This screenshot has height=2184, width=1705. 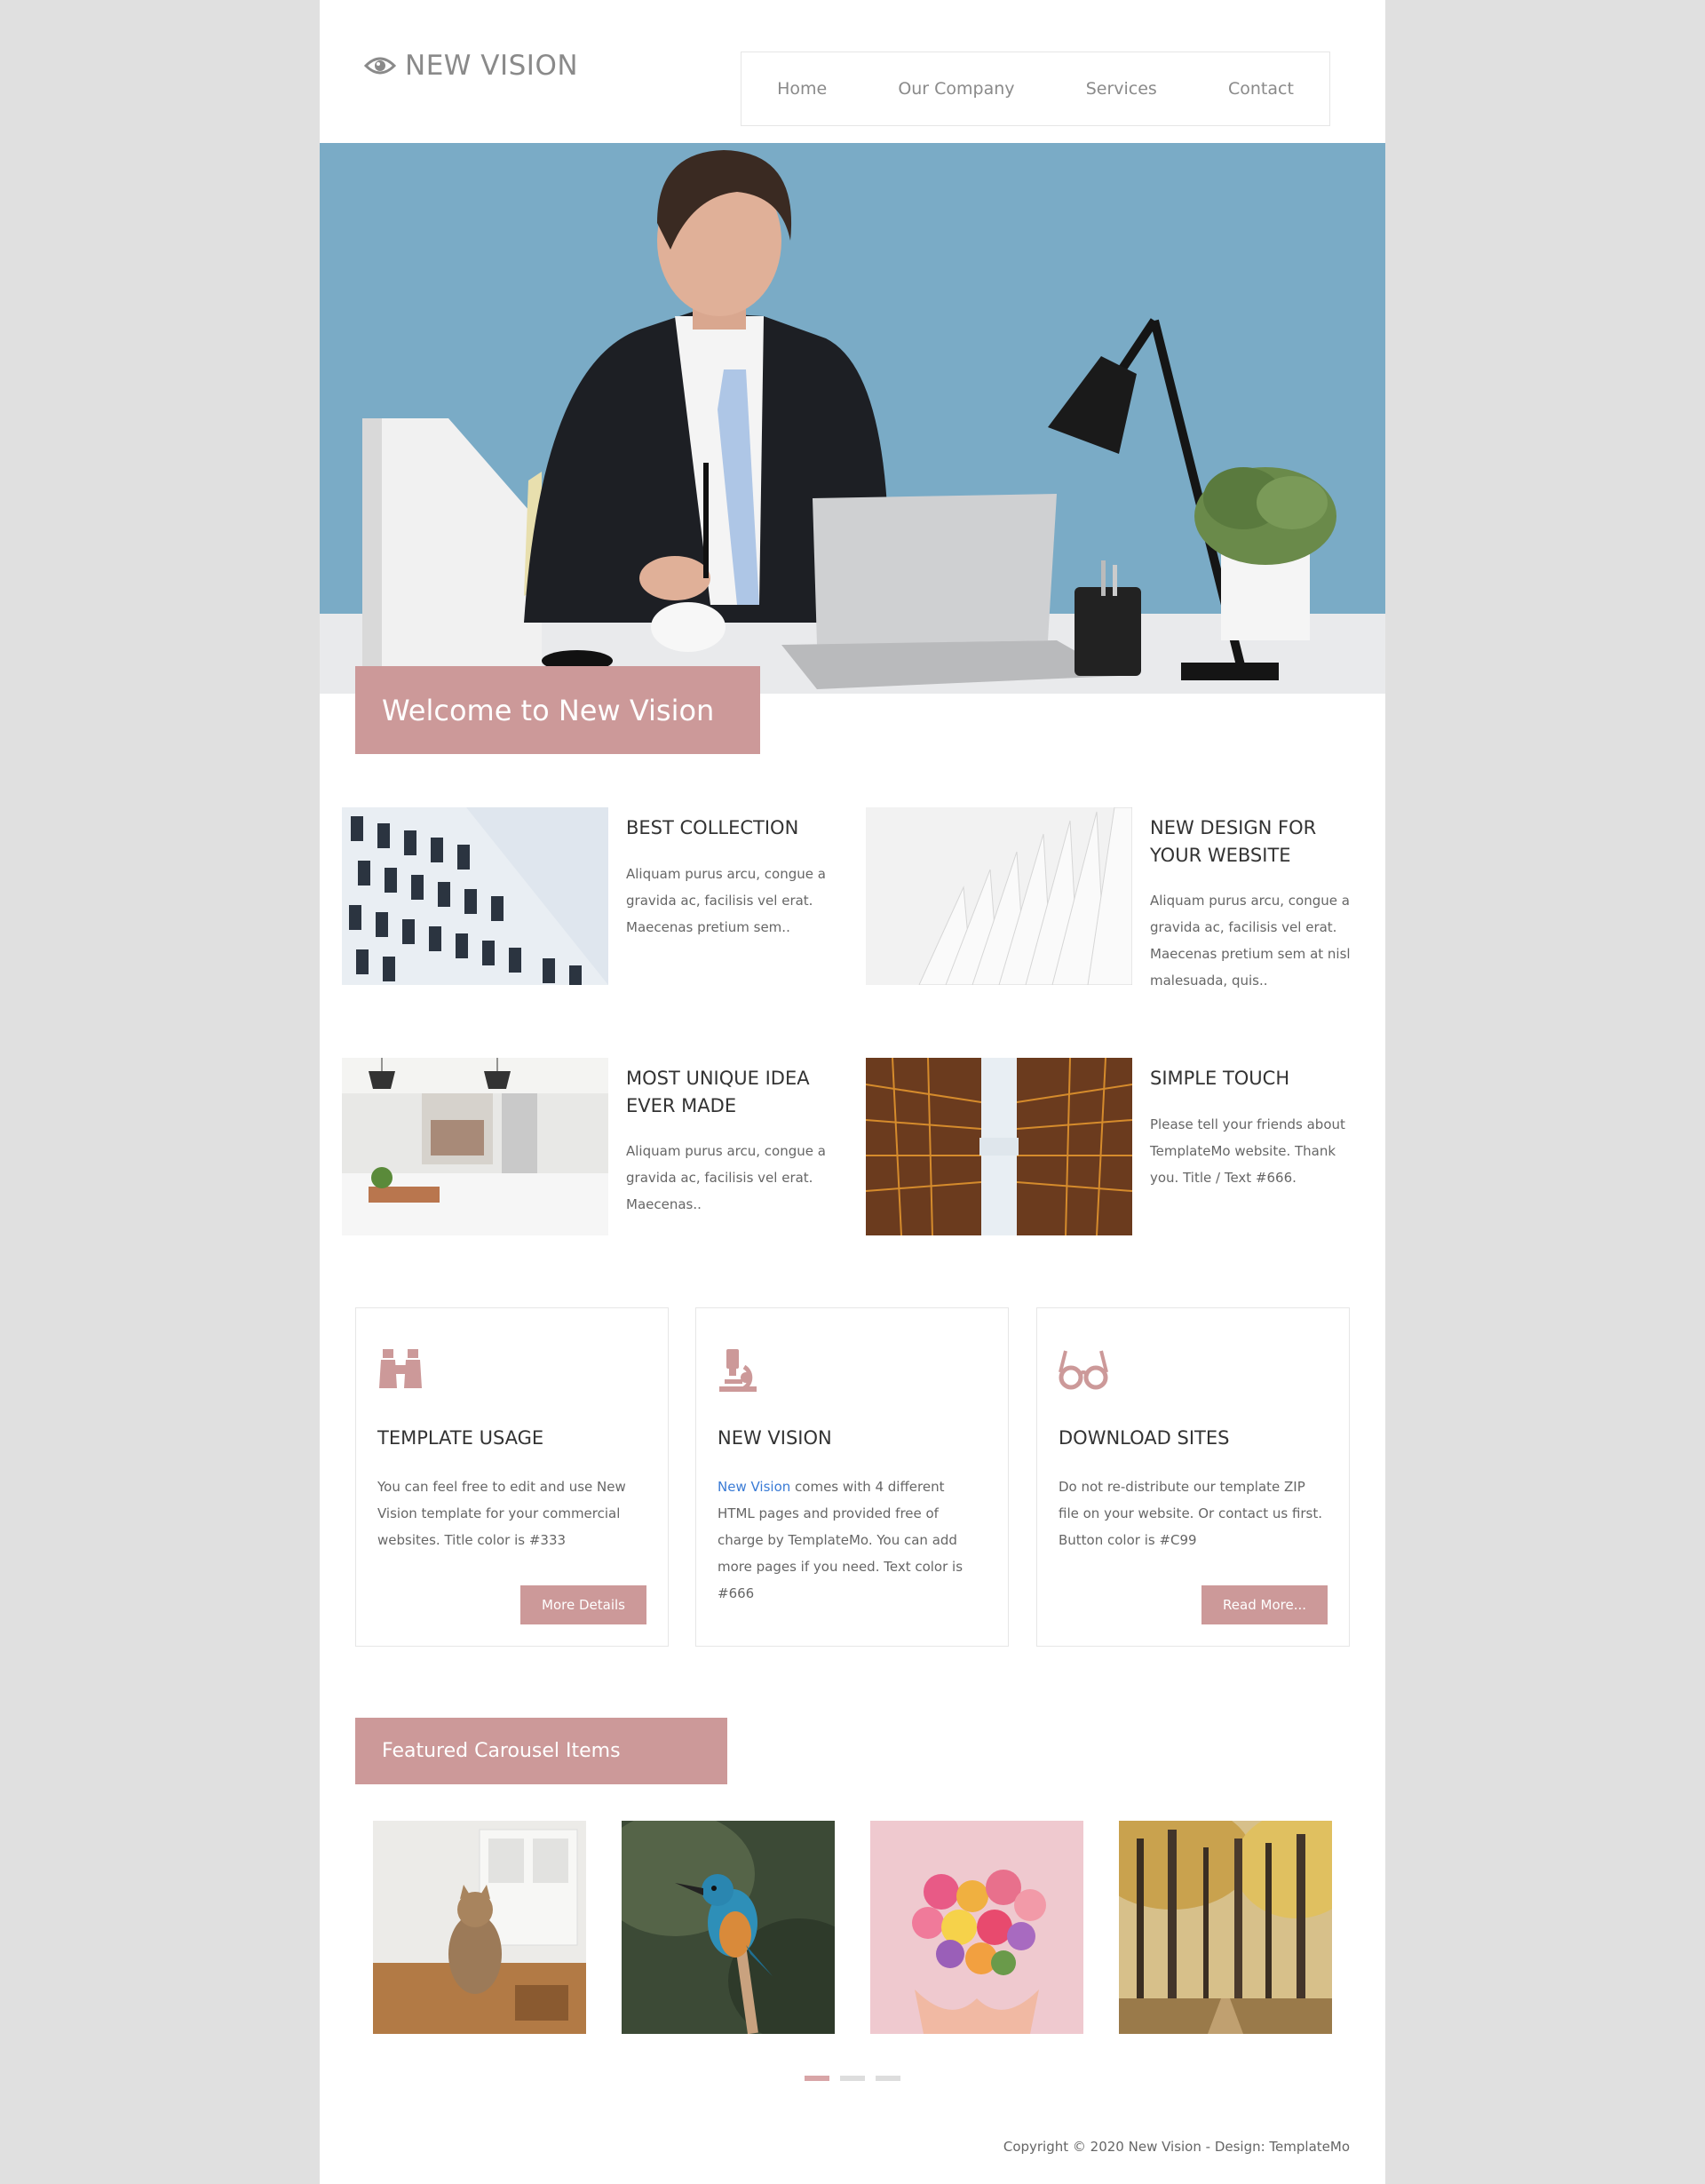 What do you see at coordinates (1220, 1078) in the screenshot?
I see `feature-title: SIMPLE TOUCH` at bounding box center [1220, 1078].